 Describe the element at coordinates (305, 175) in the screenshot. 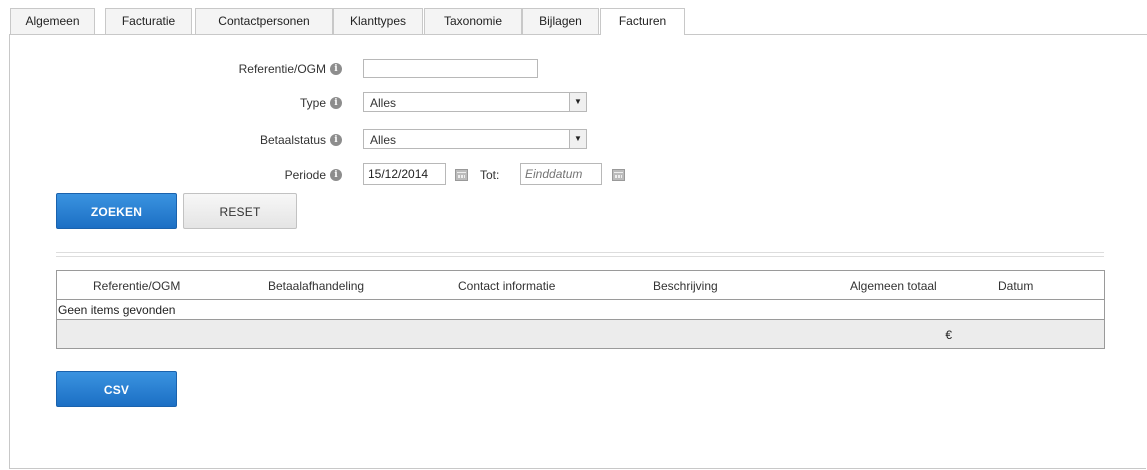

I see `period-label: Periode` at that location.